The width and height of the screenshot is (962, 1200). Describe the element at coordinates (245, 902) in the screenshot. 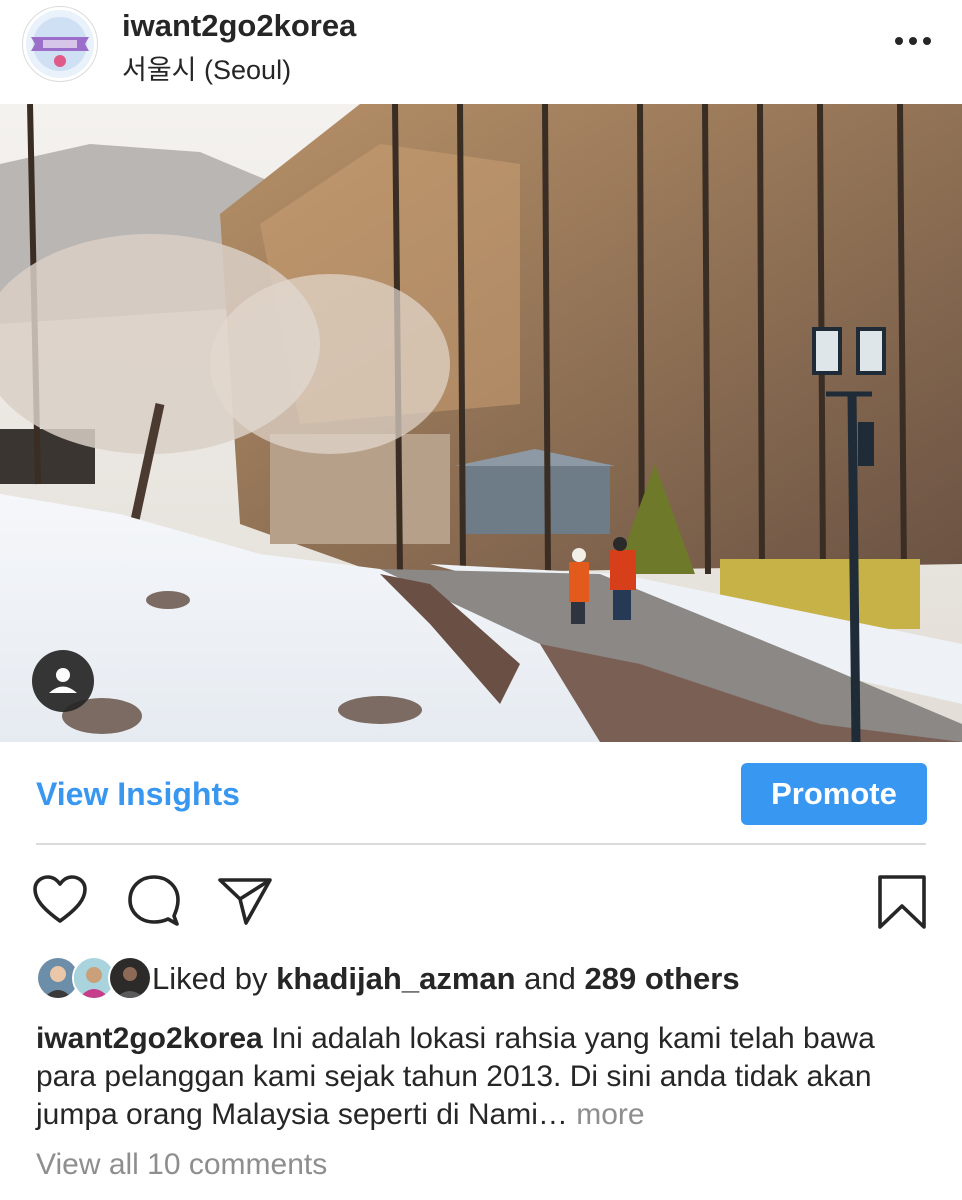

I see `share-icon` at that location.